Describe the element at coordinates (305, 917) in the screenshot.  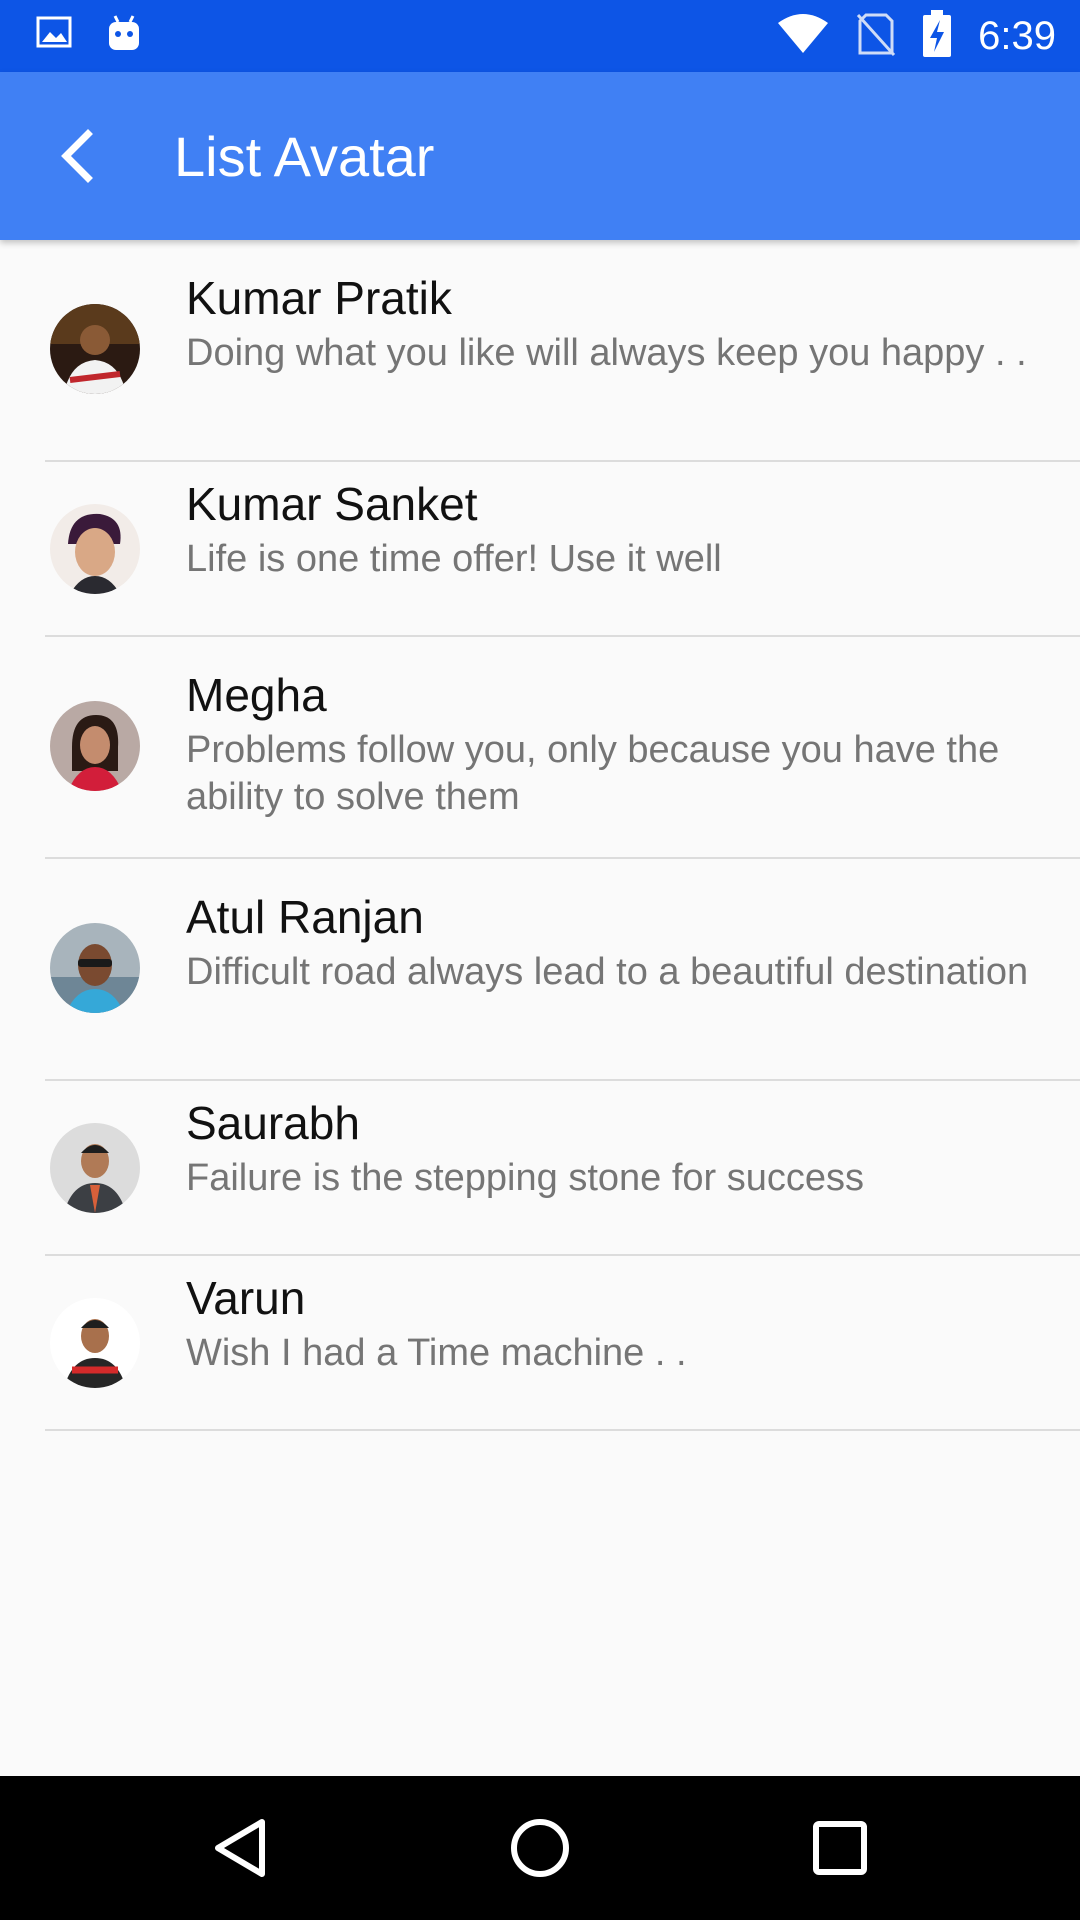
I see `contact-name: Atul Ranjan` at that location.